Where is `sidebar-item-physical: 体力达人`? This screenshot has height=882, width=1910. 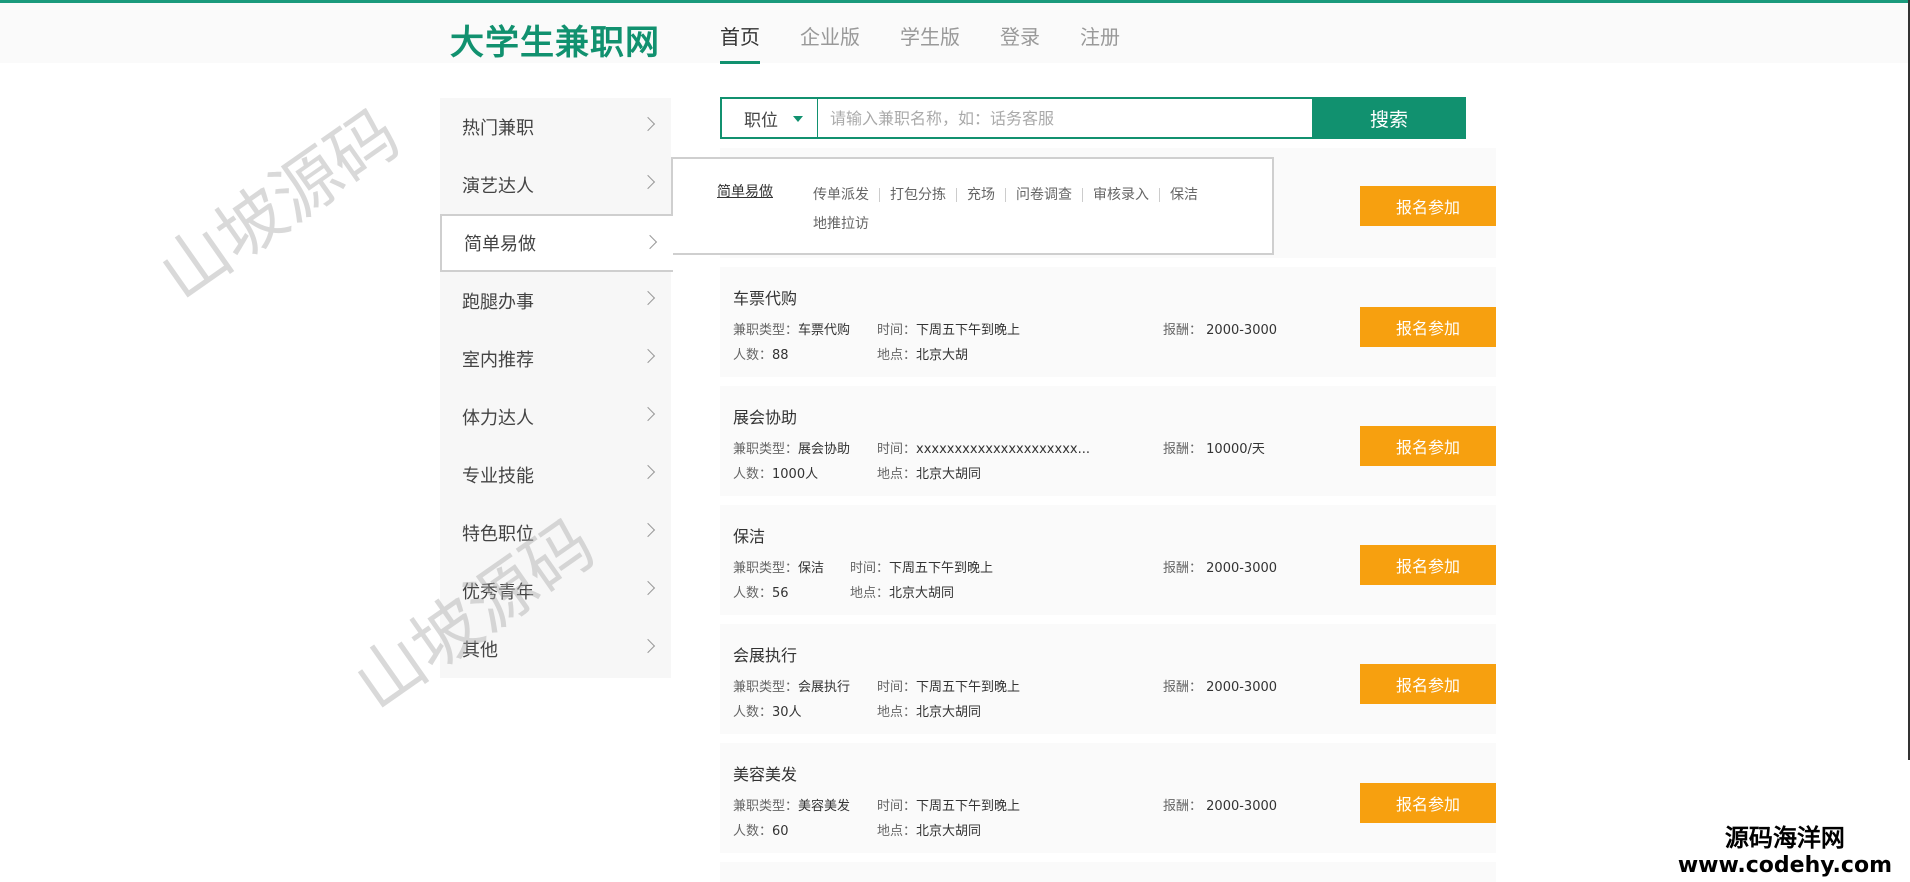
sidebar-item-physical: 体力达人 is located at coordinates (555, 417).